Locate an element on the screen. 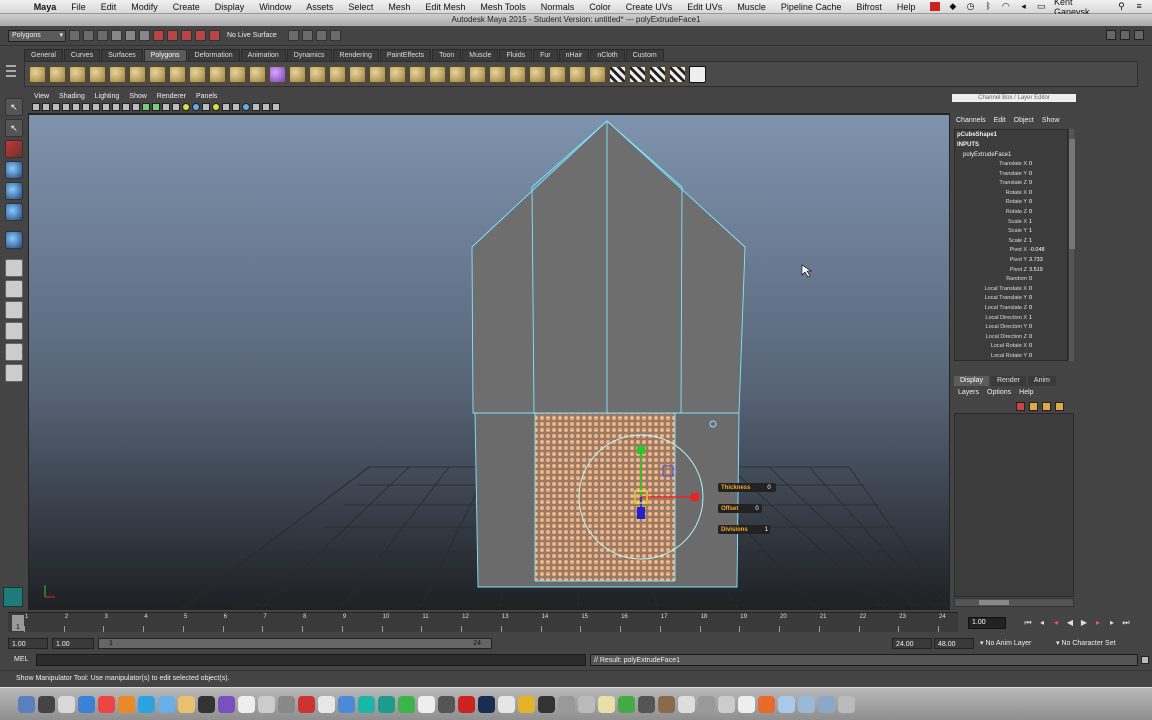 The image size is (1152, 720). finder-icon is located at coordinates (26, 704).